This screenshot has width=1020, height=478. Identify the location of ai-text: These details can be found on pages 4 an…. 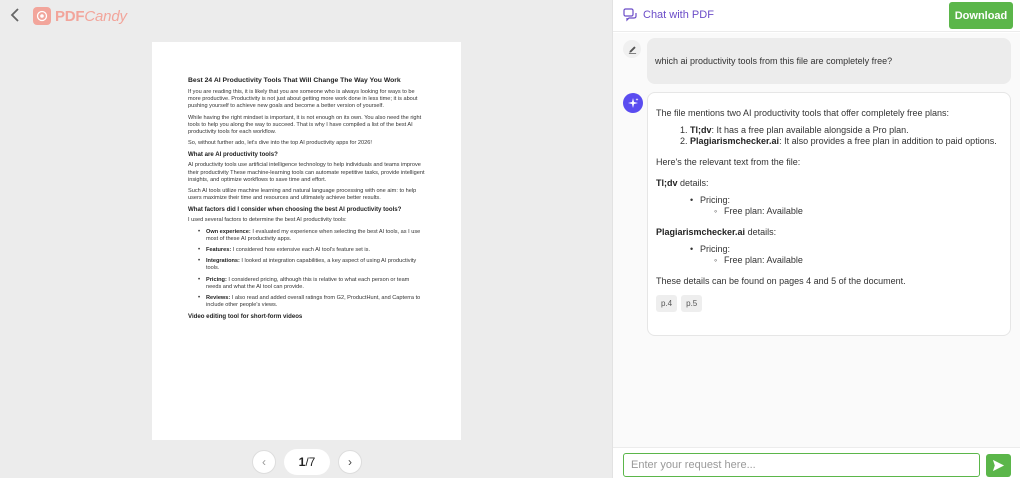
(781, 281).